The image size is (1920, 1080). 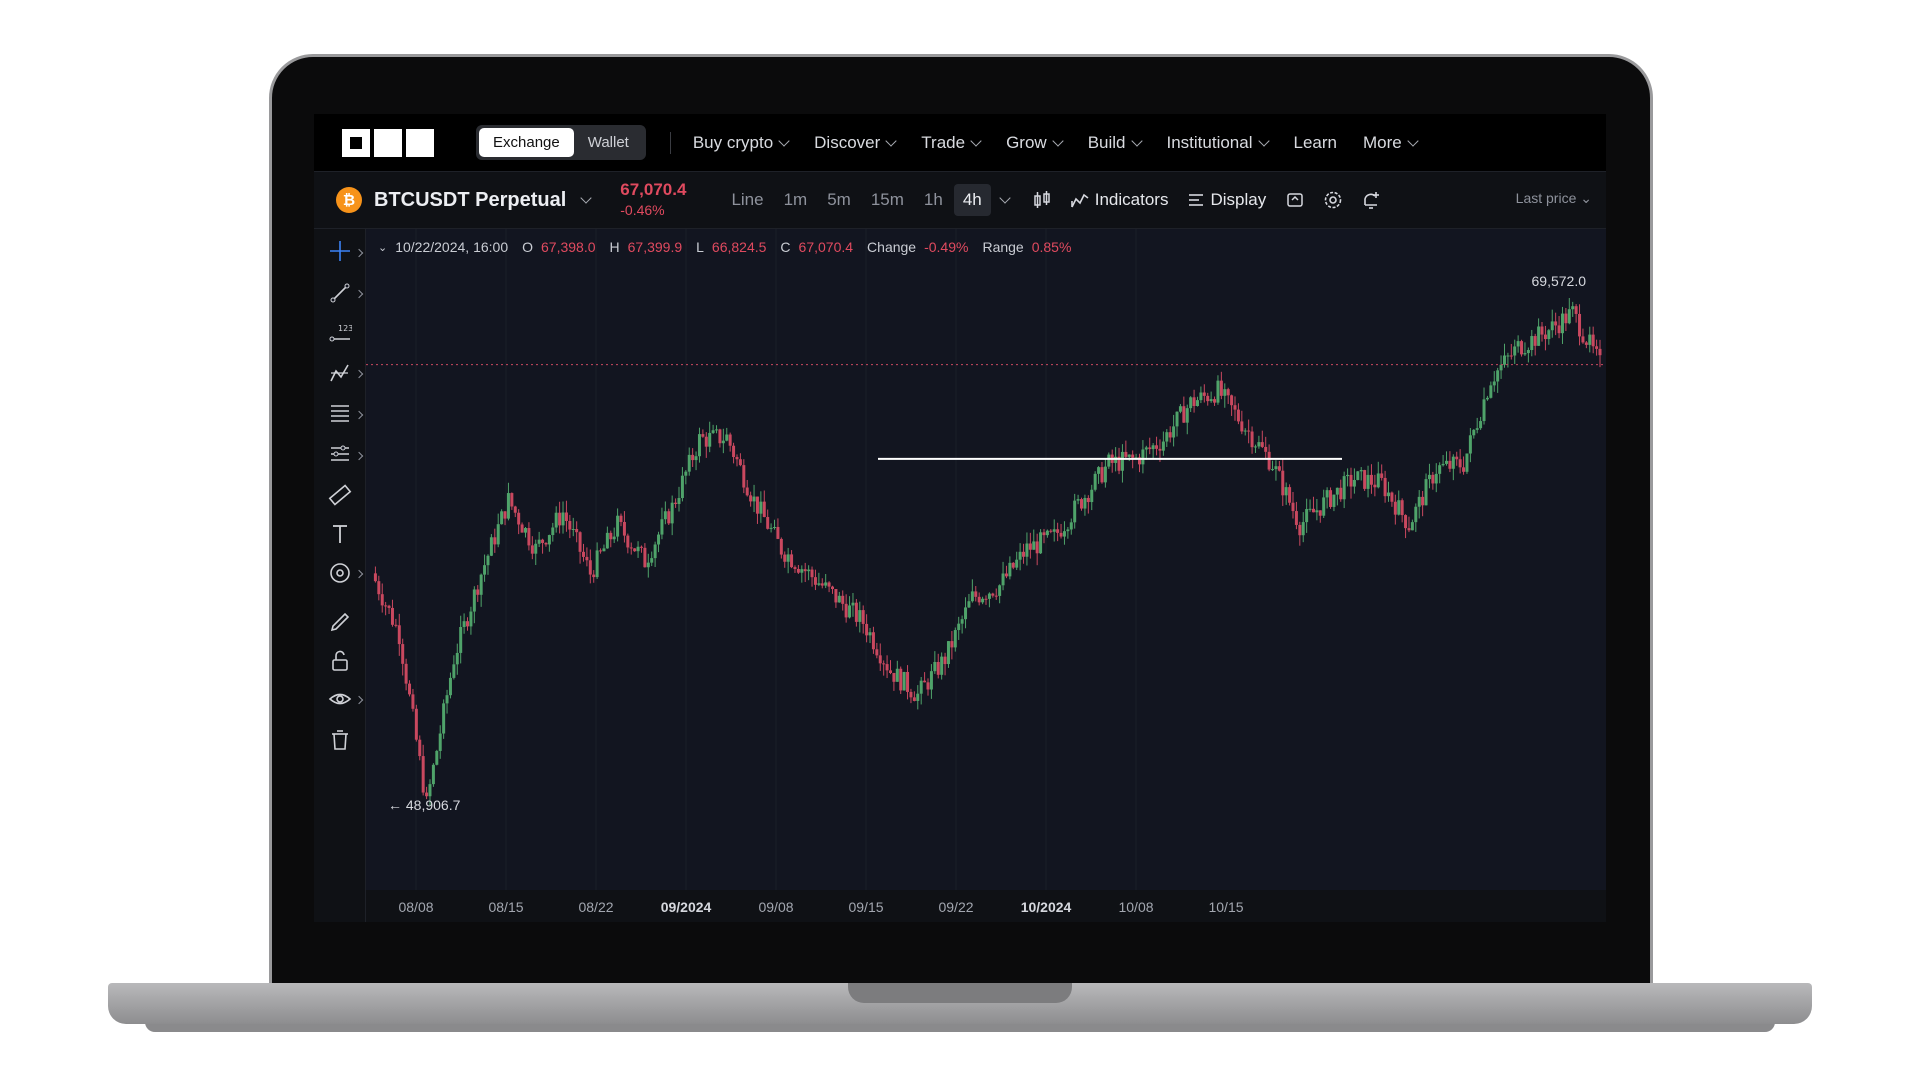 I want to click on okx-logo, so click(x=392, y=143).